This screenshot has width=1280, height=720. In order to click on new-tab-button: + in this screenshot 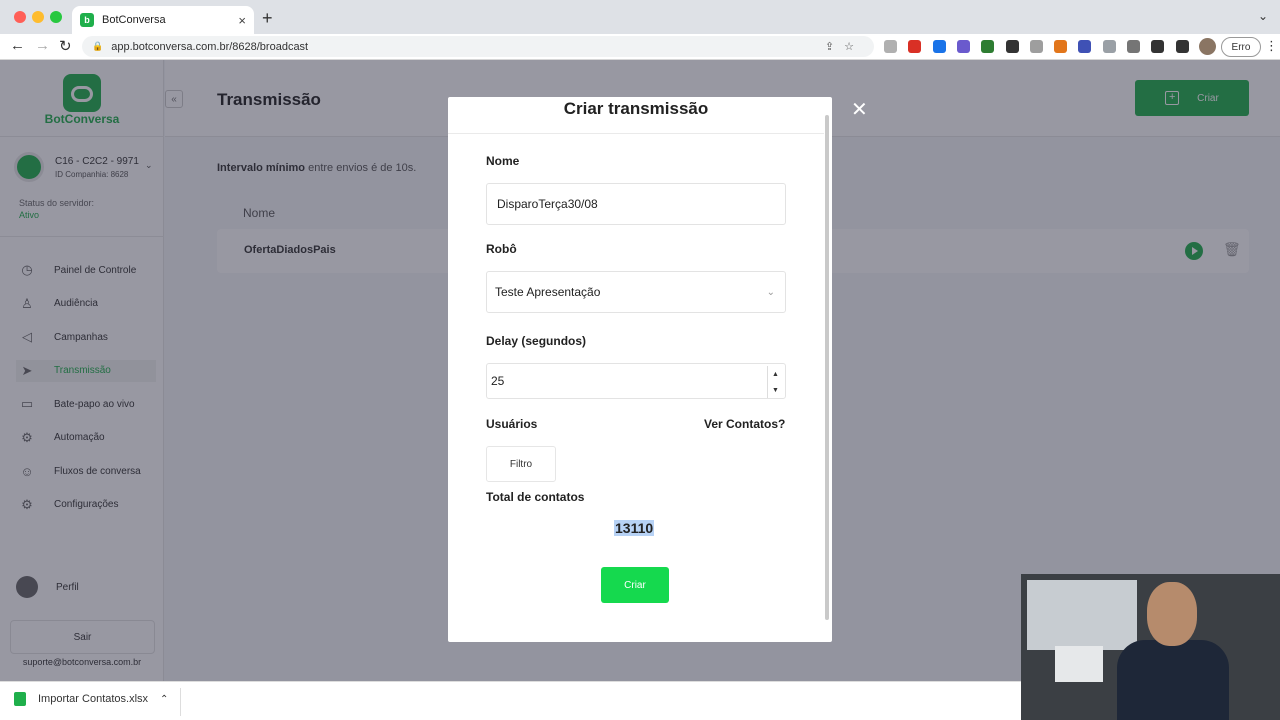, I will do `click(267, 18)`.